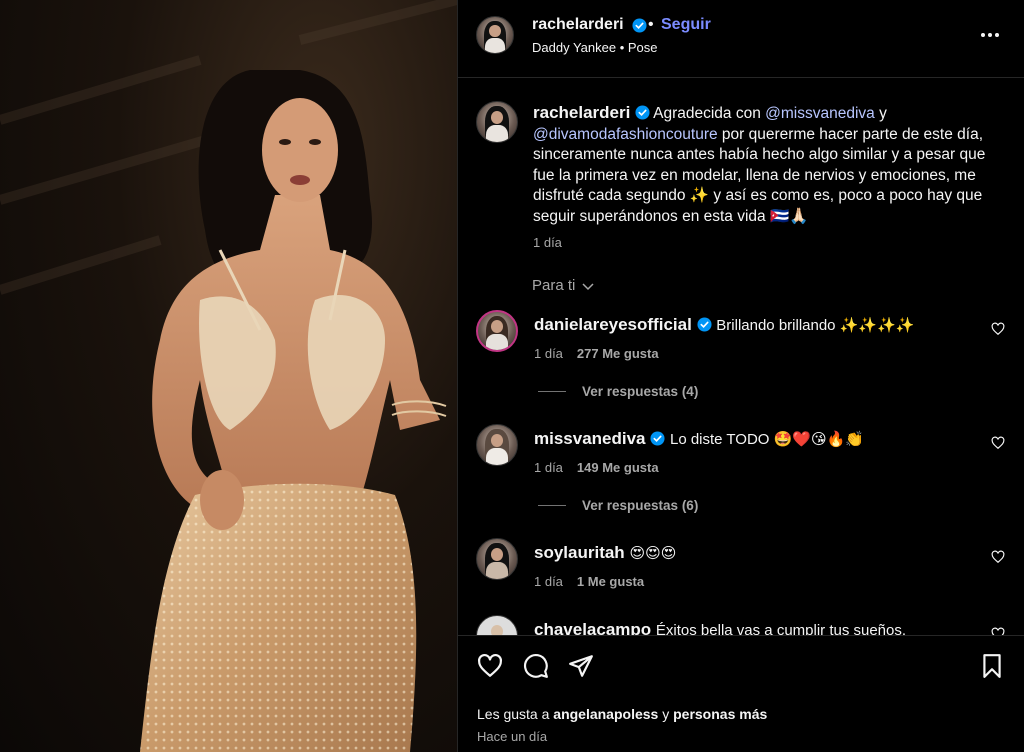 This screenshot has height=752, width=1024. I want to click on comment-meta: 1 día 149 Me gusta, so click(596, 467).